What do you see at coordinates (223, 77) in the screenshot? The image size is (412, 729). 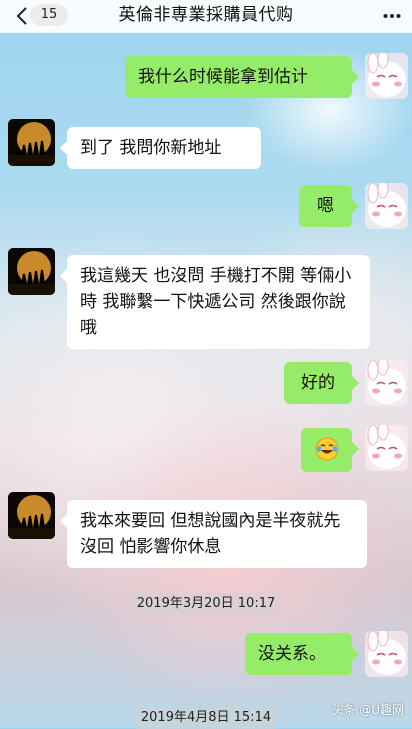 I see `message-text: 我什么时候能拿到估计` at bounding box center [223, 77].